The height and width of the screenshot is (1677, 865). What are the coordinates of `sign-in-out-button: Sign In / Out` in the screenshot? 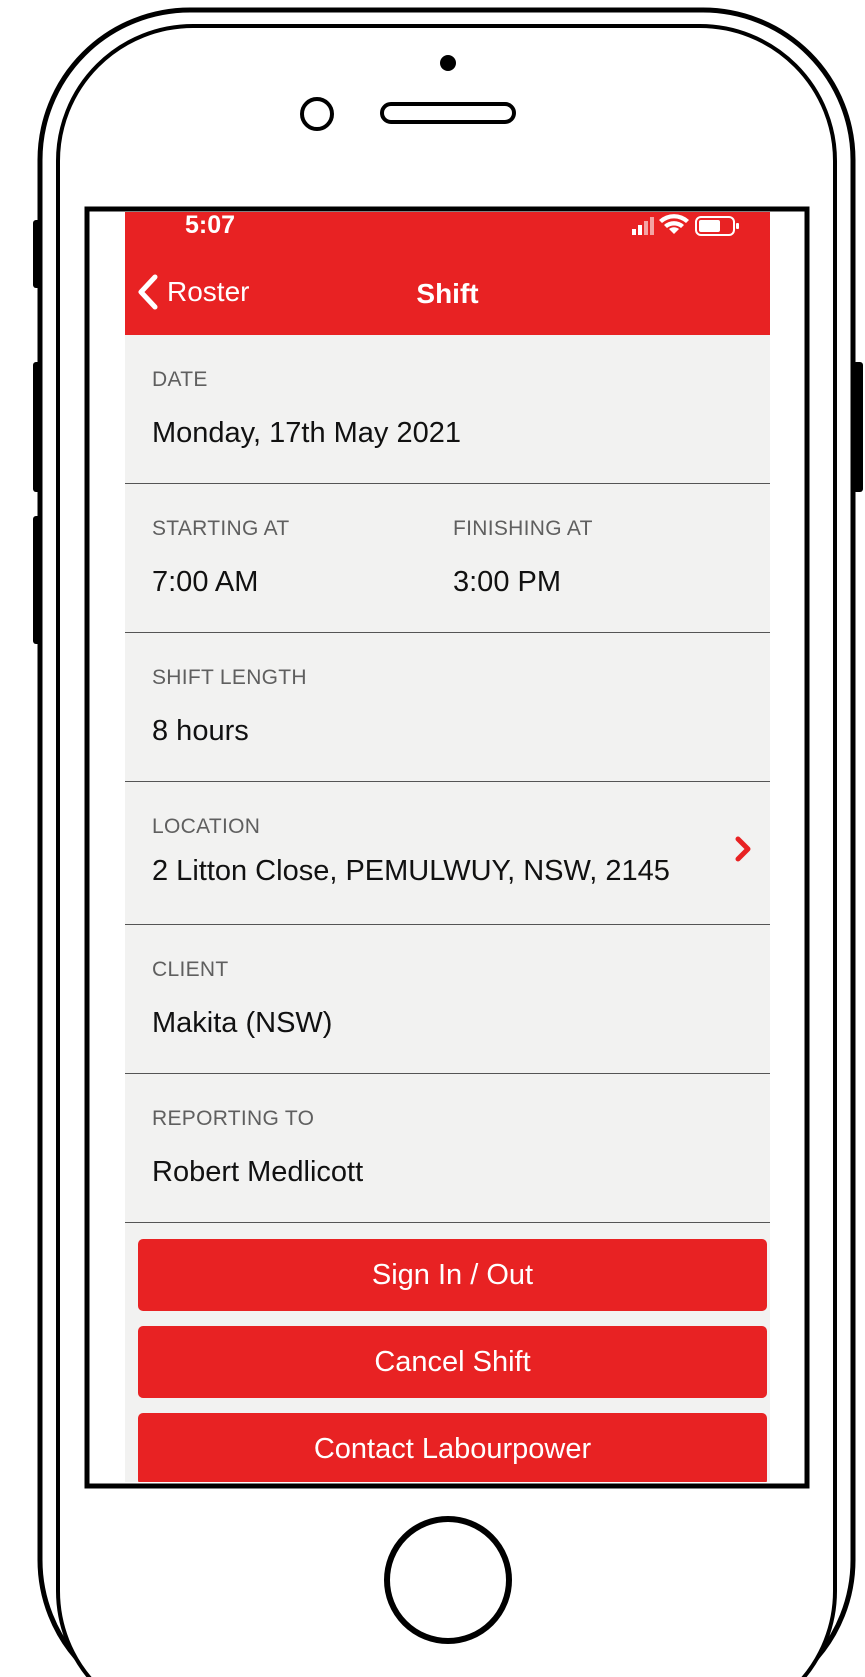 It's located at (452, 1275).